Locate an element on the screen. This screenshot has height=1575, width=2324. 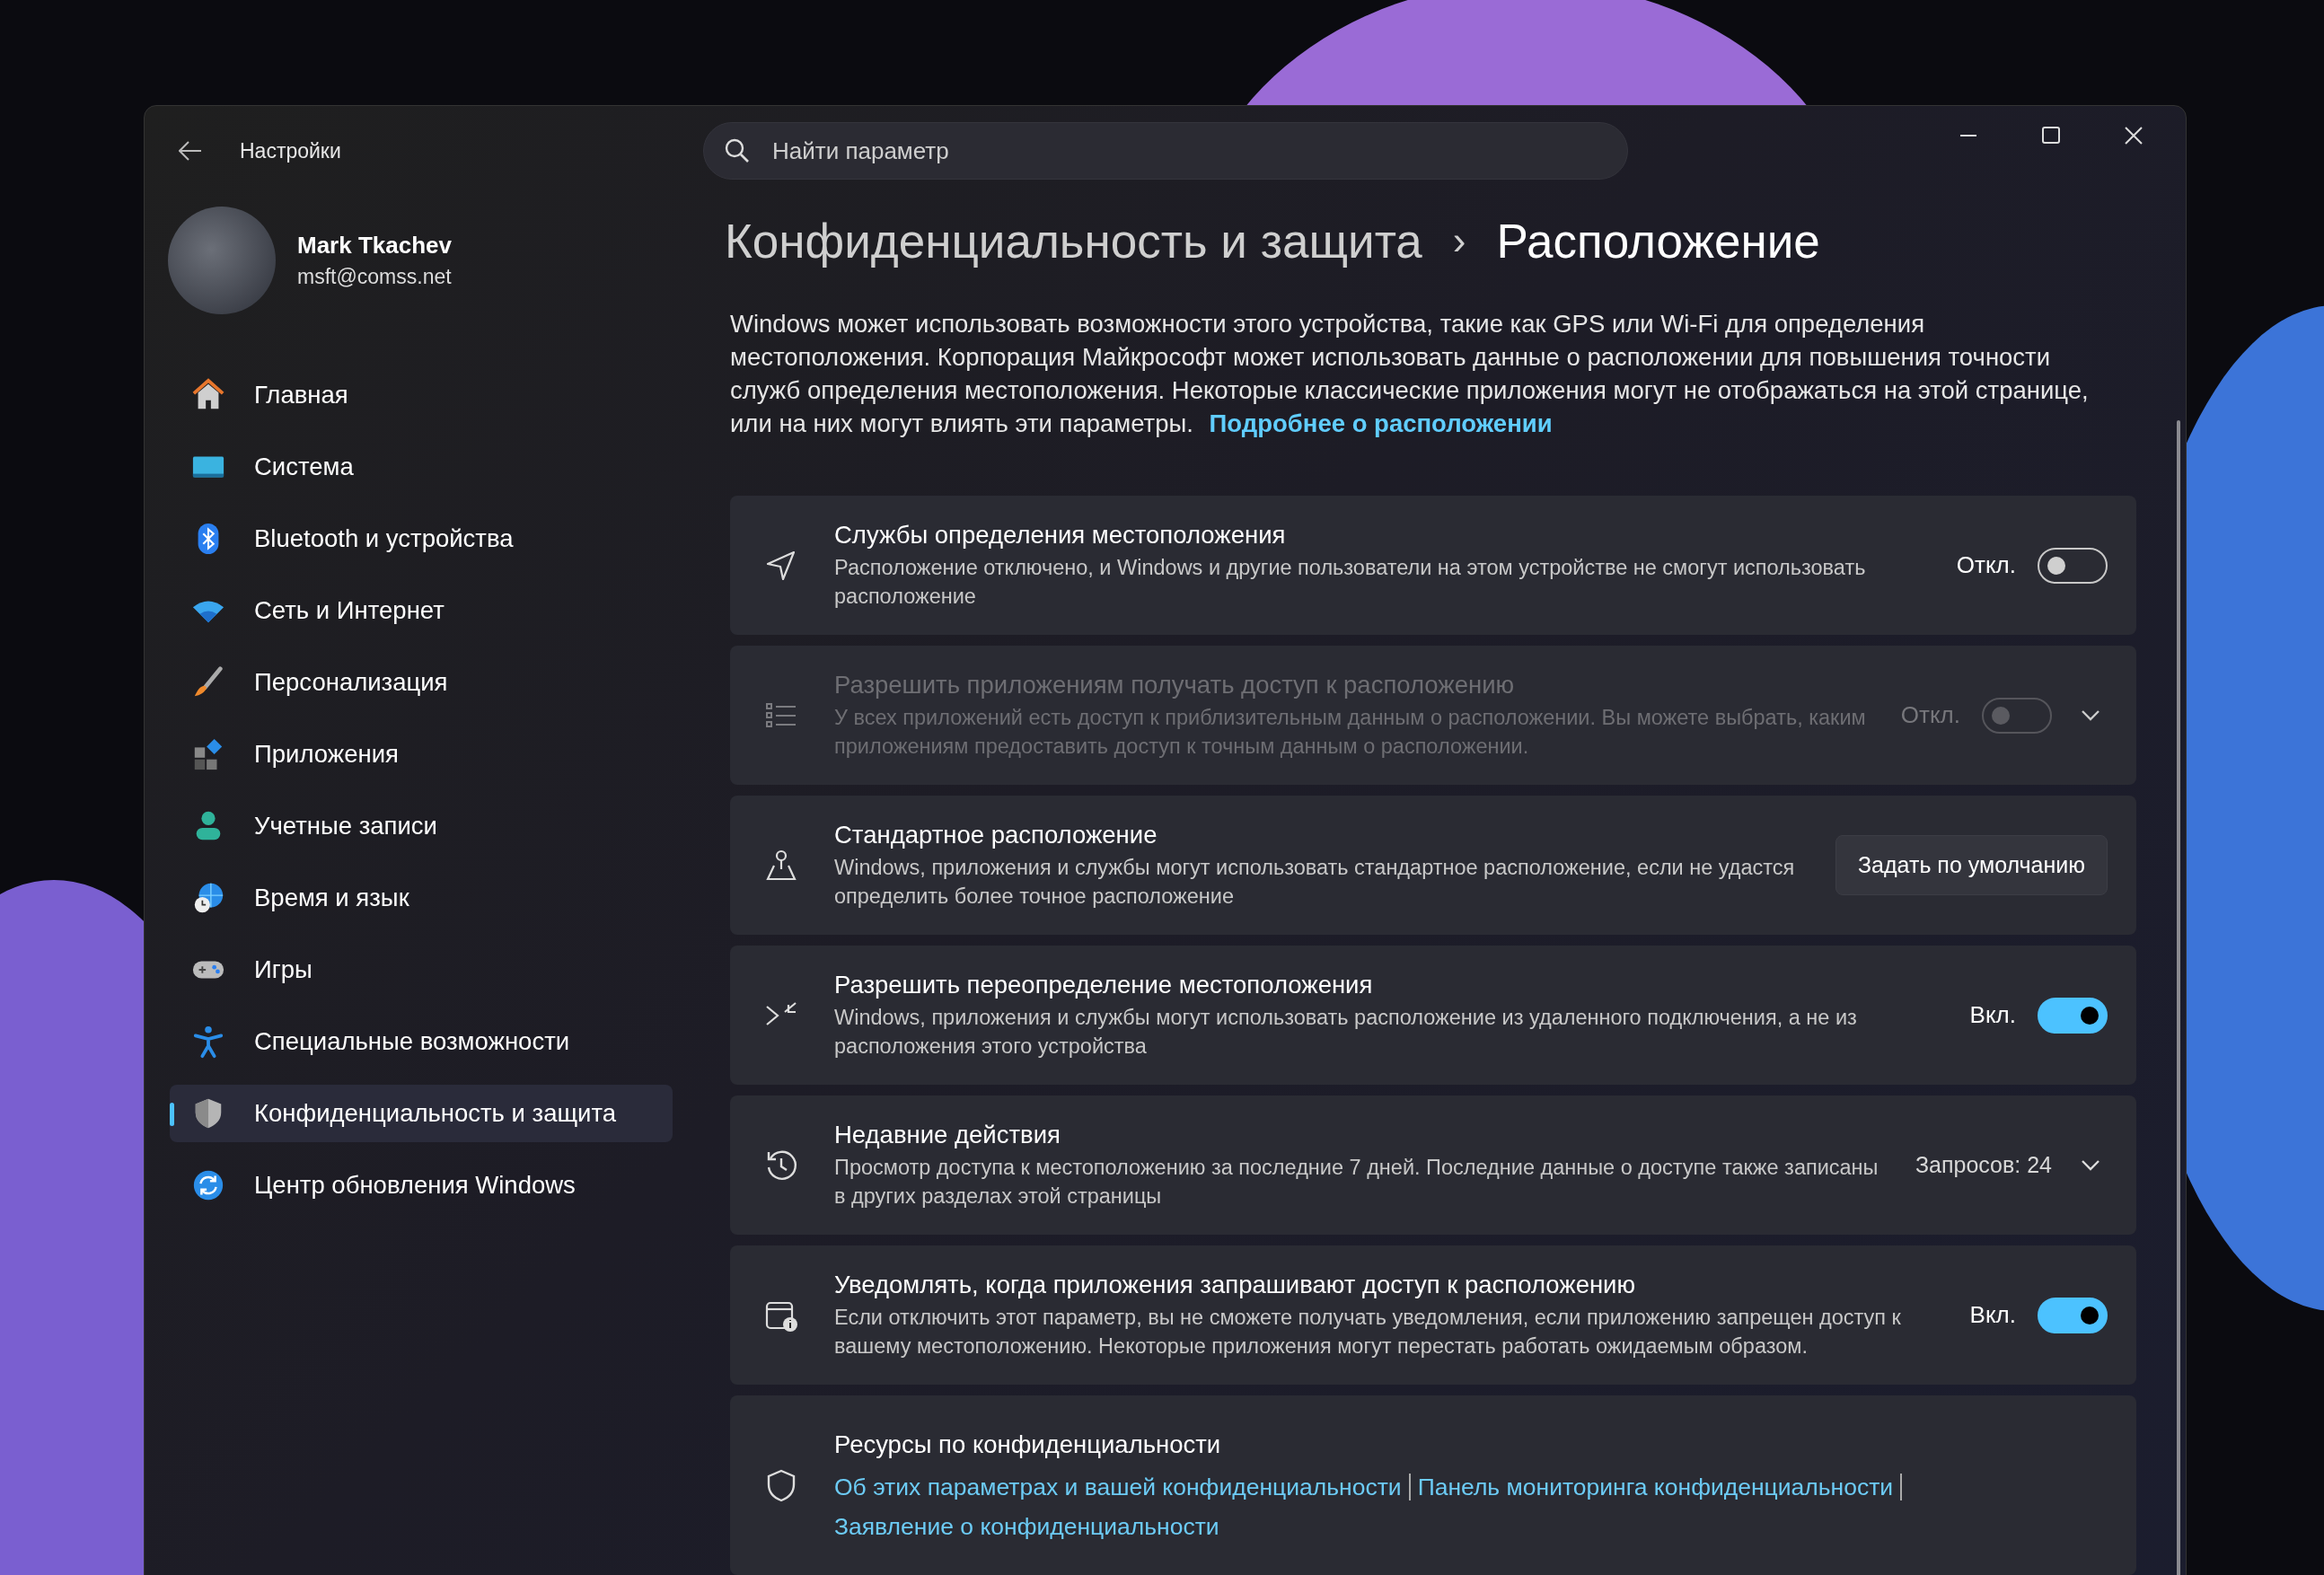
learn-more-link: Подробнее о расположении is located at coordinates (1381, 423).